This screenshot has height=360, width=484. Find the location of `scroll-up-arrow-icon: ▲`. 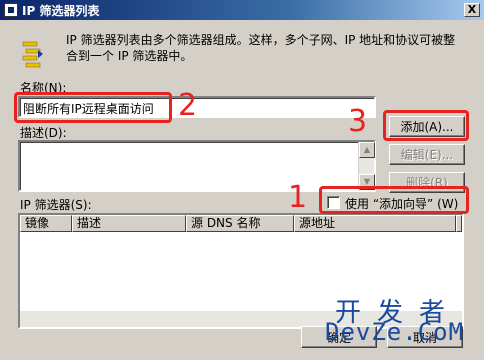

scroll-up-arrow-icon: ▲ is located at coordinates (367, 150).